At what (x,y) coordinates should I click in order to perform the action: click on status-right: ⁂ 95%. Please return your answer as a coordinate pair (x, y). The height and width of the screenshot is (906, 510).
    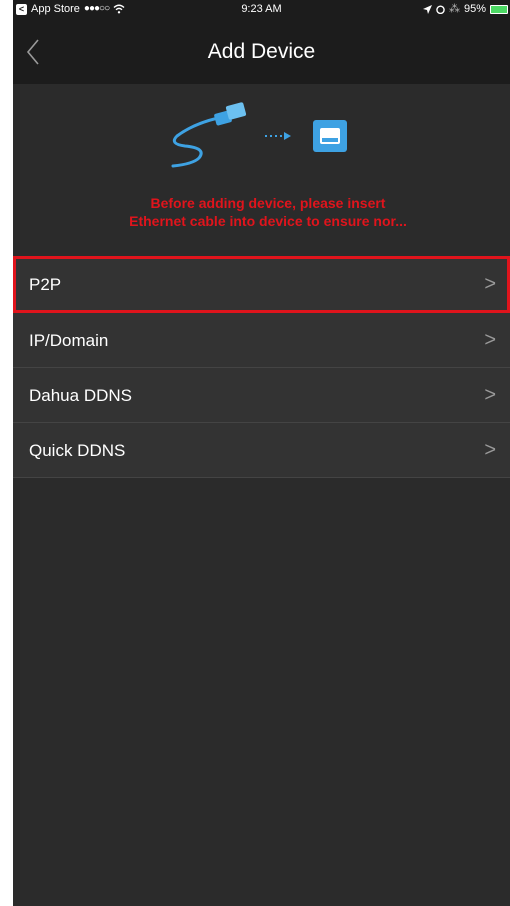
    Looking at the image, I should click on (465, 9).